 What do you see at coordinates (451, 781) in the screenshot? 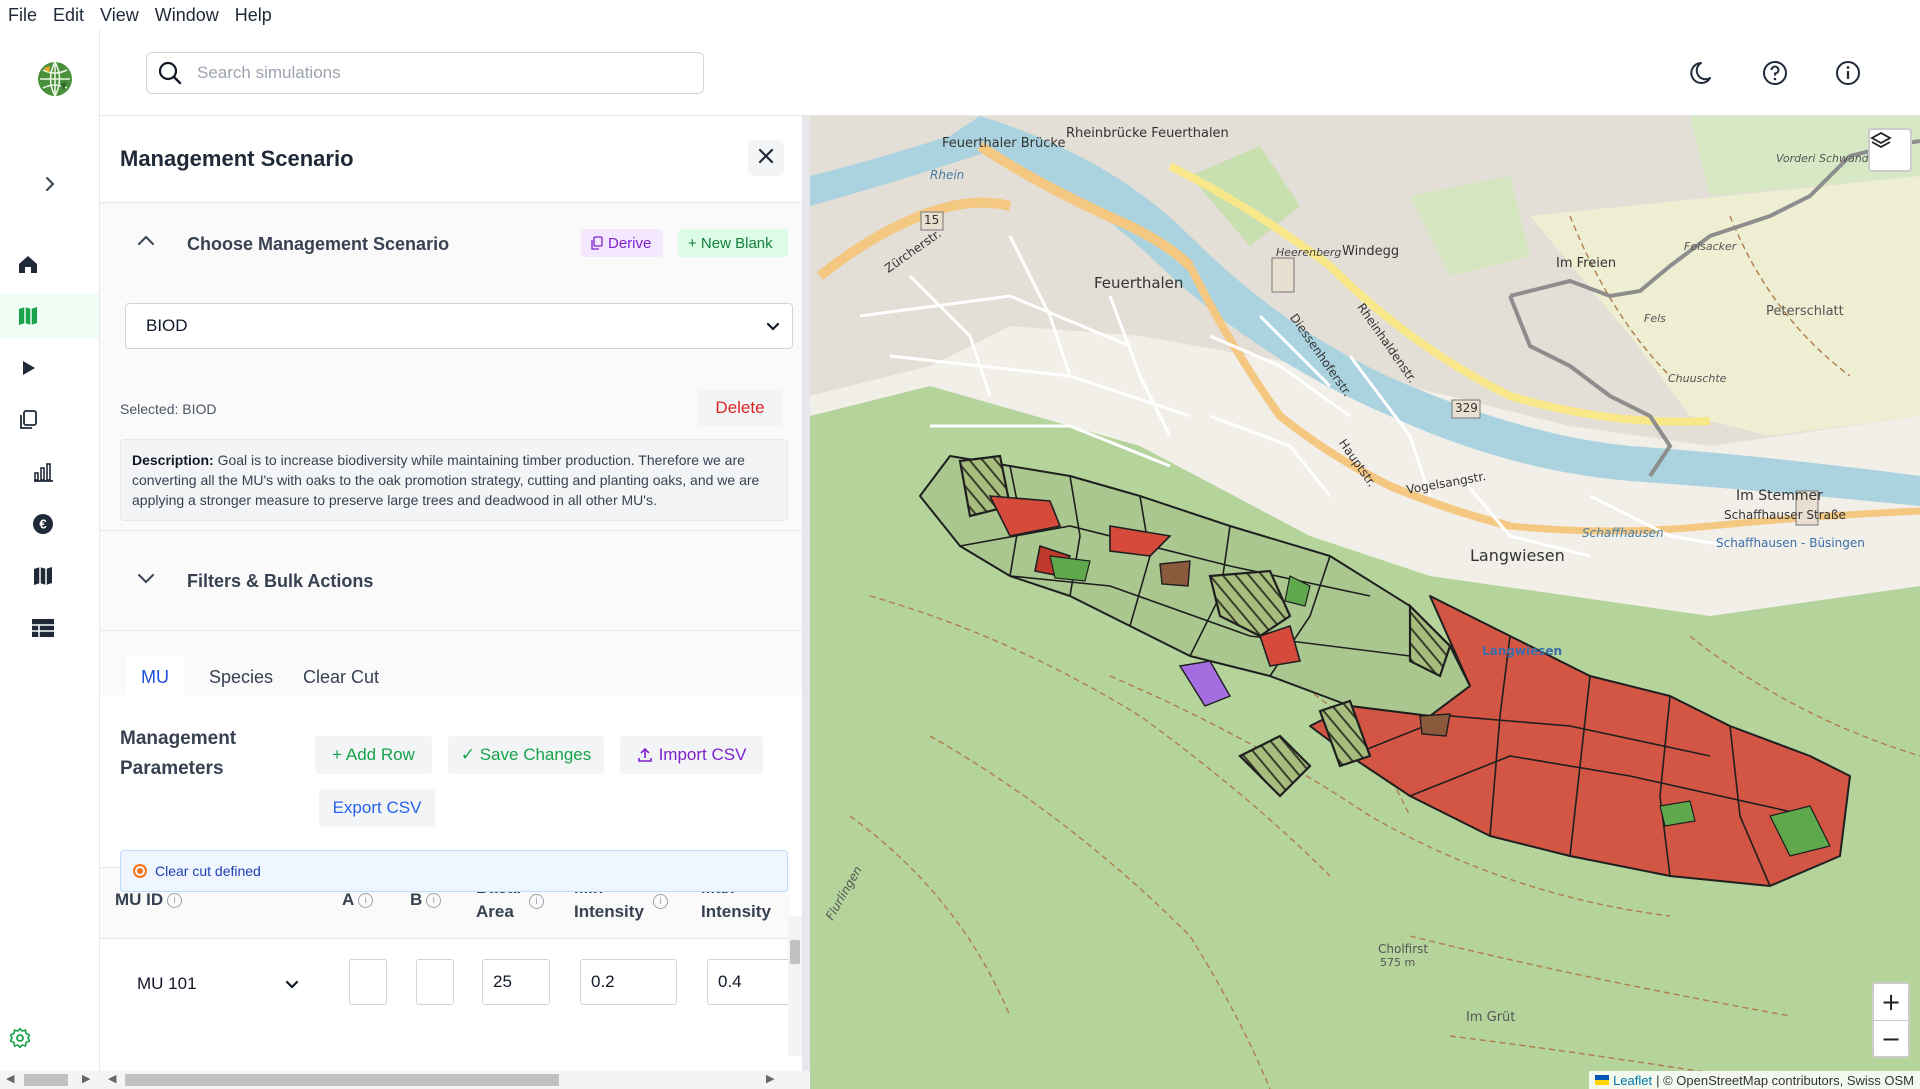
I see `management-parameters: Management Parameters` at bounding box center [451, 781].